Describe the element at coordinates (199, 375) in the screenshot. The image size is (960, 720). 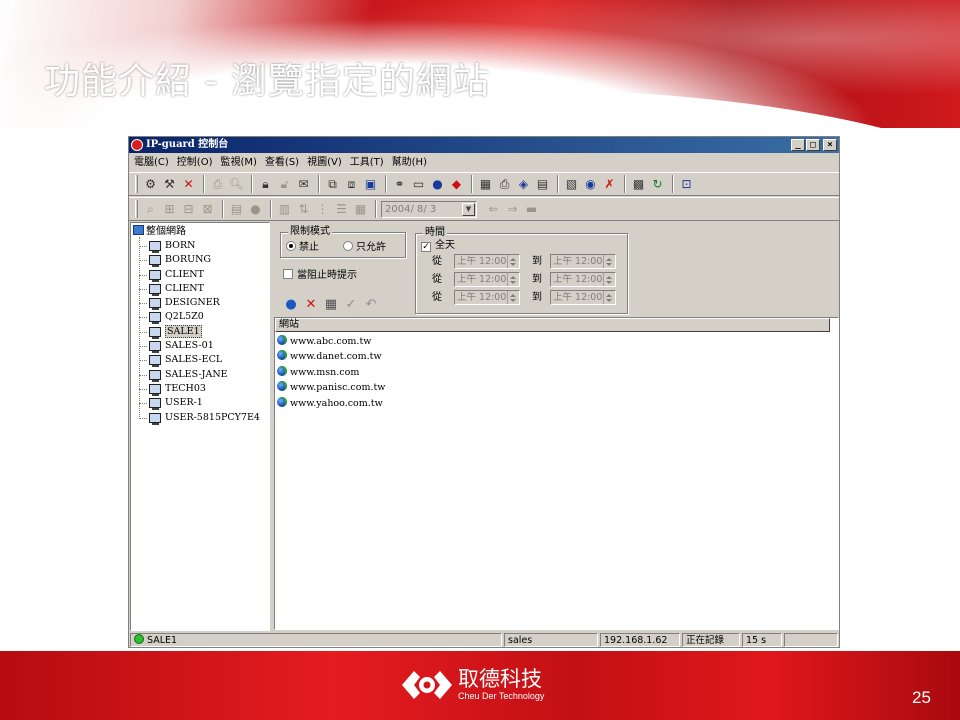
I see `tree-item-computer: SALES-JANE` at that location.